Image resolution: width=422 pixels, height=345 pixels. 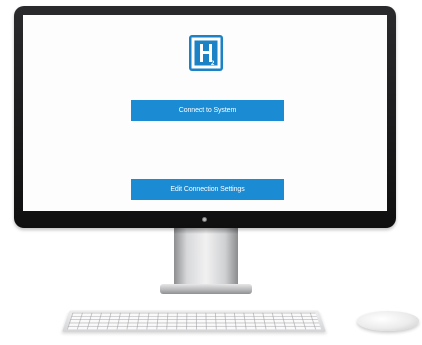 What do you see at coordinates (206, 231) in the screenshot?
I see `stand-shadow` at bounding box center [206, 231].